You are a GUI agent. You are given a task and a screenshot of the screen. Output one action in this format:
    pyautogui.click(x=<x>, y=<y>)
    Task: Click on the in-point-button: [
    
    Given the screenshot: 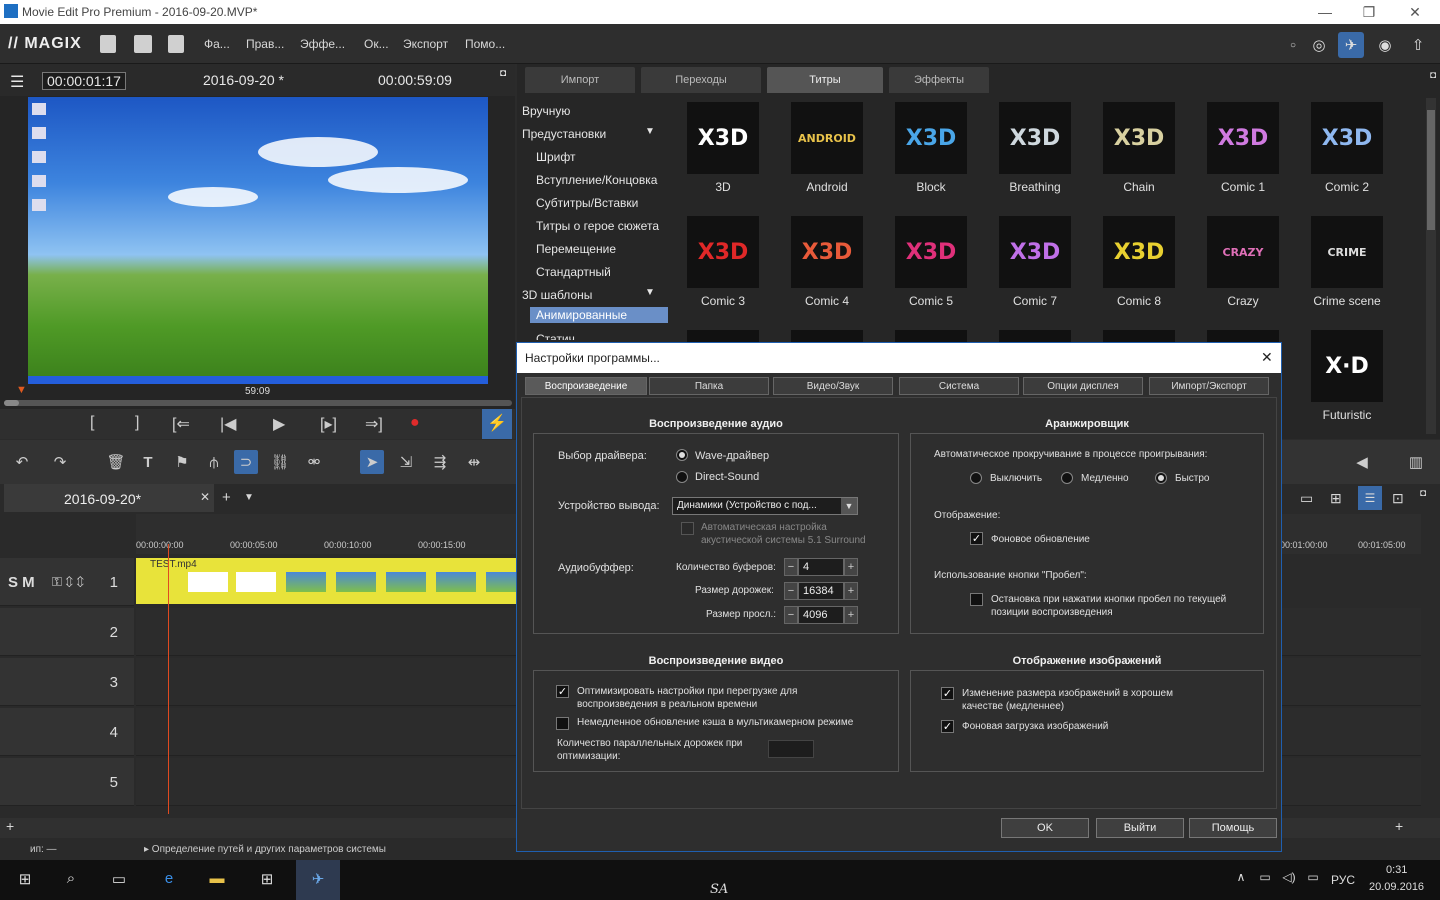 What is the action you would take?
    pyautogui.click(x=92, y=423)
    